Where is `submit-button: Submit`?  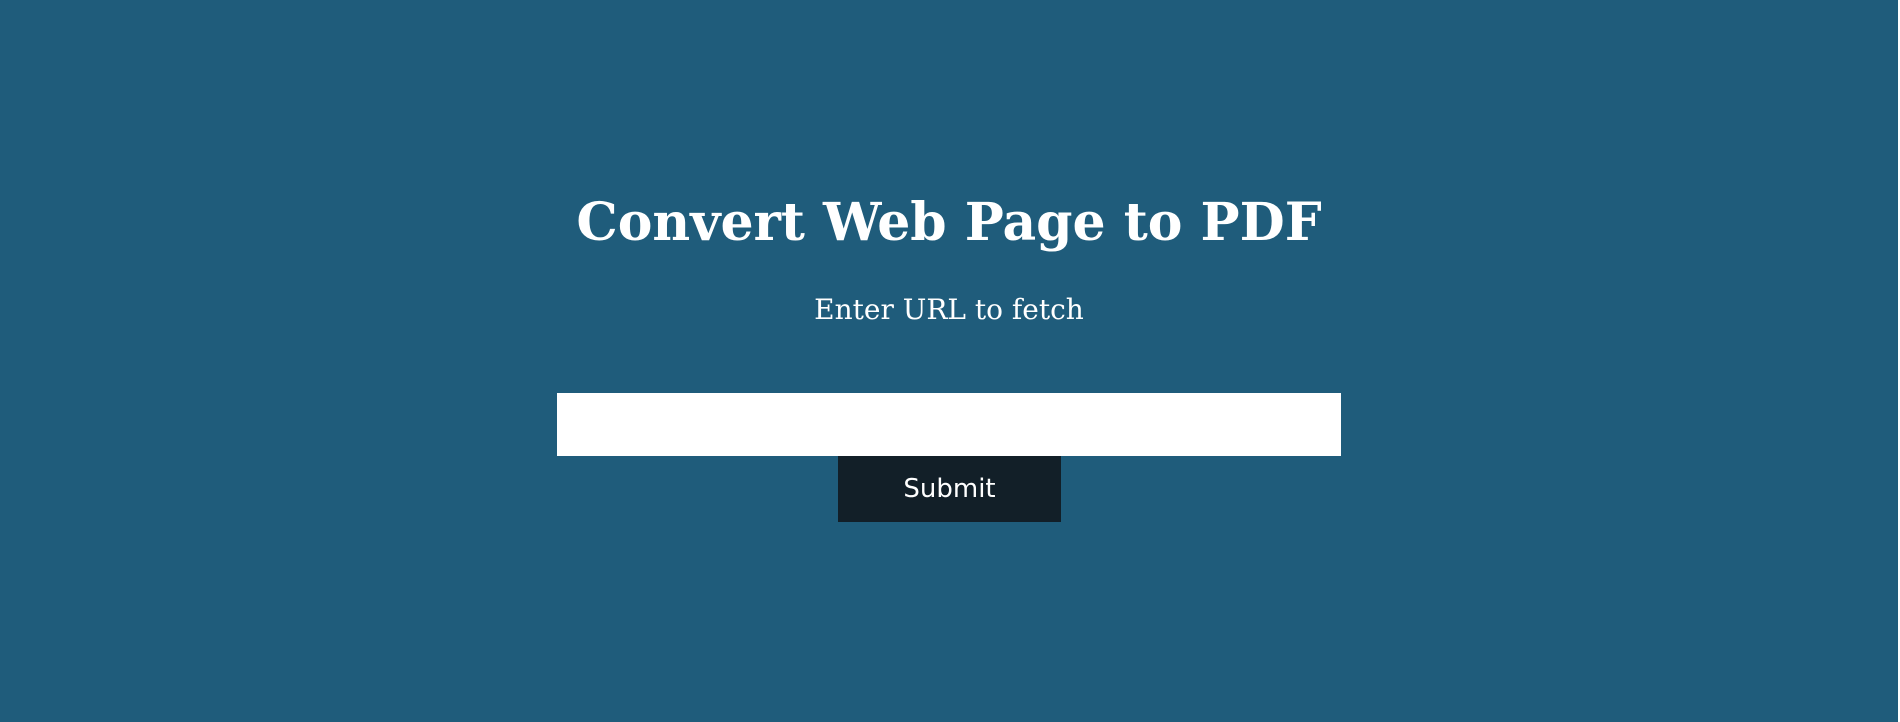
submit-button: Submit is located at coordinates (949, 489).